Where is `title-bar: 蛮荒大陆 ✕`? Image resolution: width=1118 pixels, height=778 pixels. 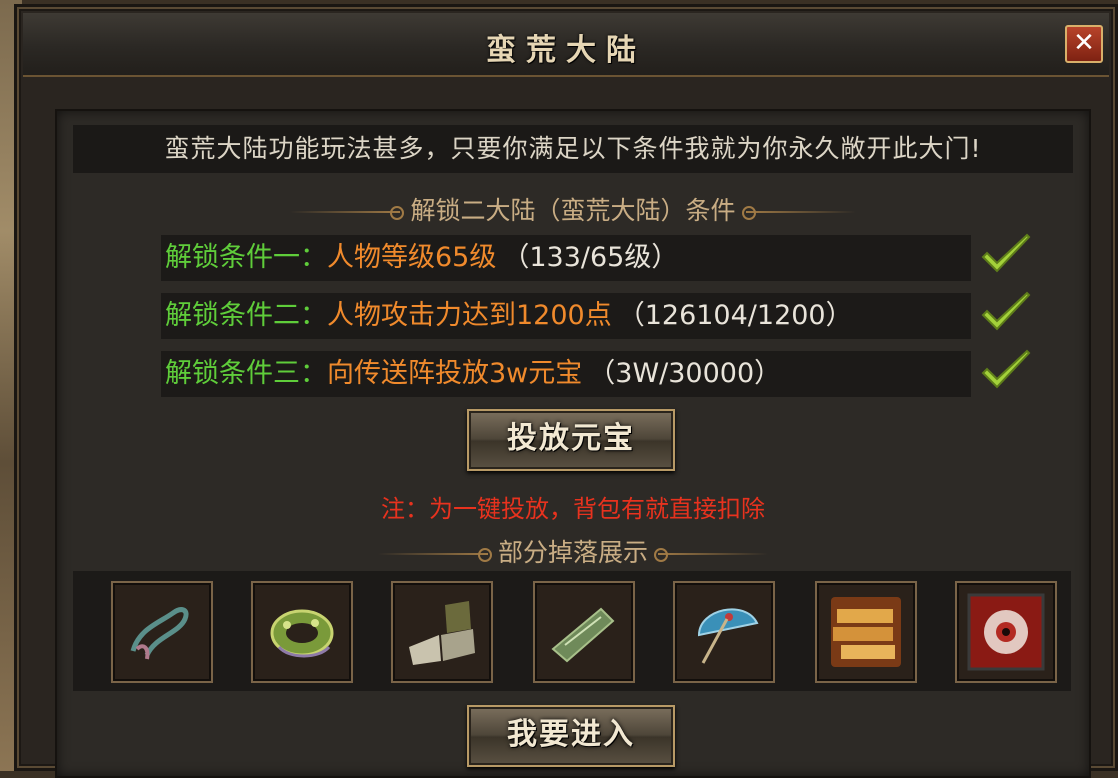 title-bar: 蛮荒大陆 ✕ is located at coordinates (566, 45).